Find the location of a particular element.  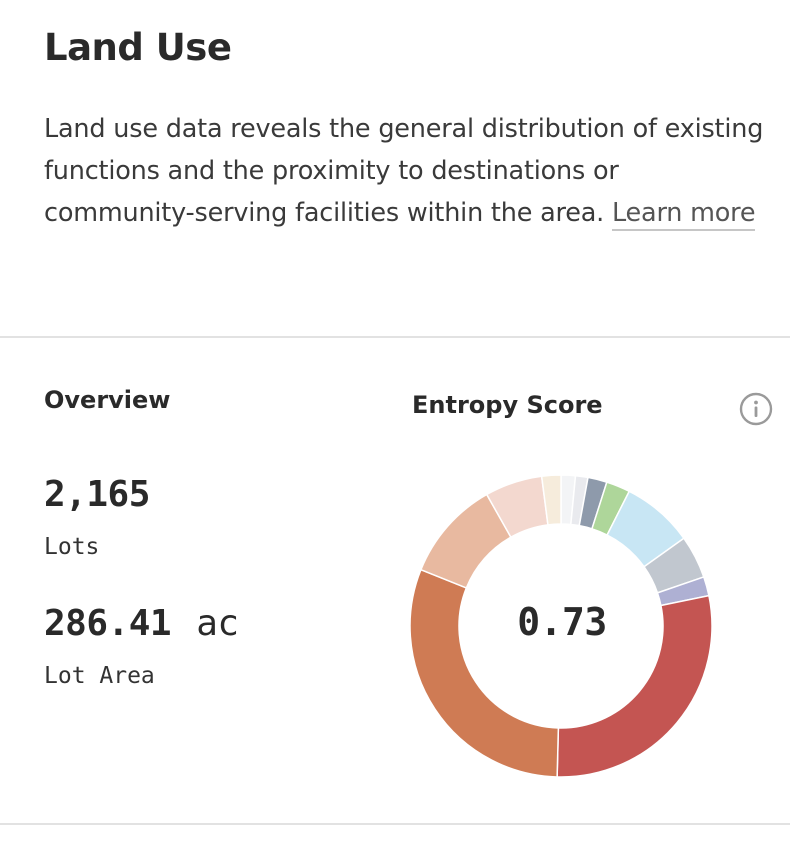

section-divider is located at coordinates (395, 337).